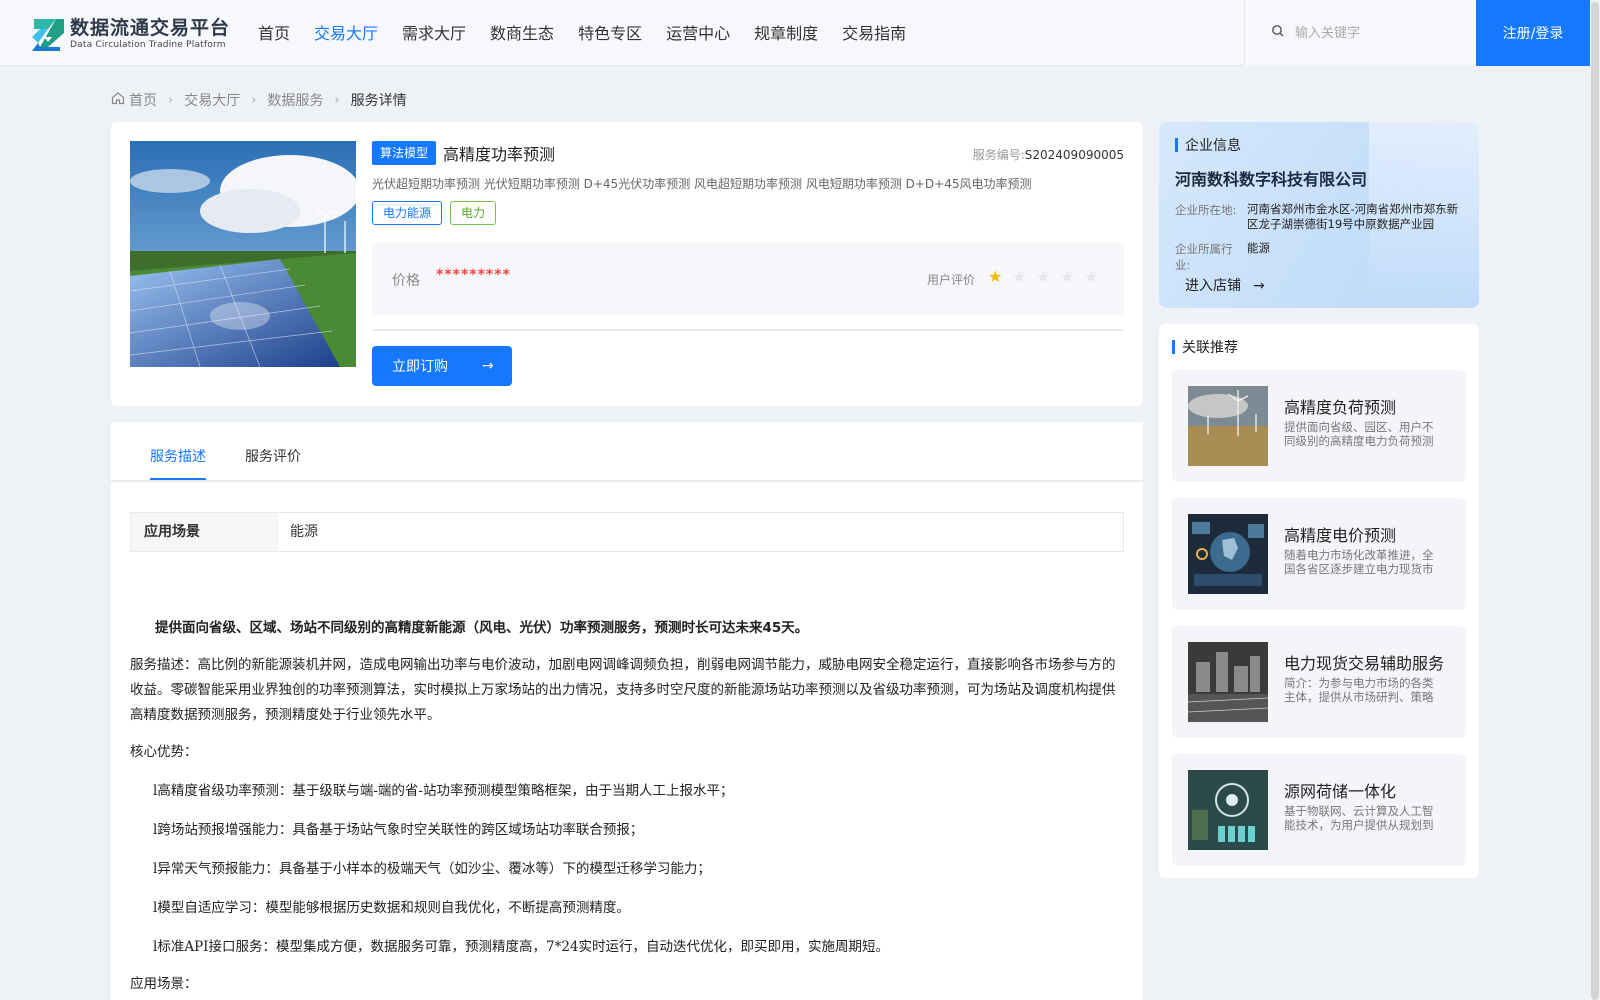 The width and height of the screenshot is (1600, 1000). Describe the element at coordinates (178, 456) in the screenshot. I see `tab-service-description: 服务描述` at that location.